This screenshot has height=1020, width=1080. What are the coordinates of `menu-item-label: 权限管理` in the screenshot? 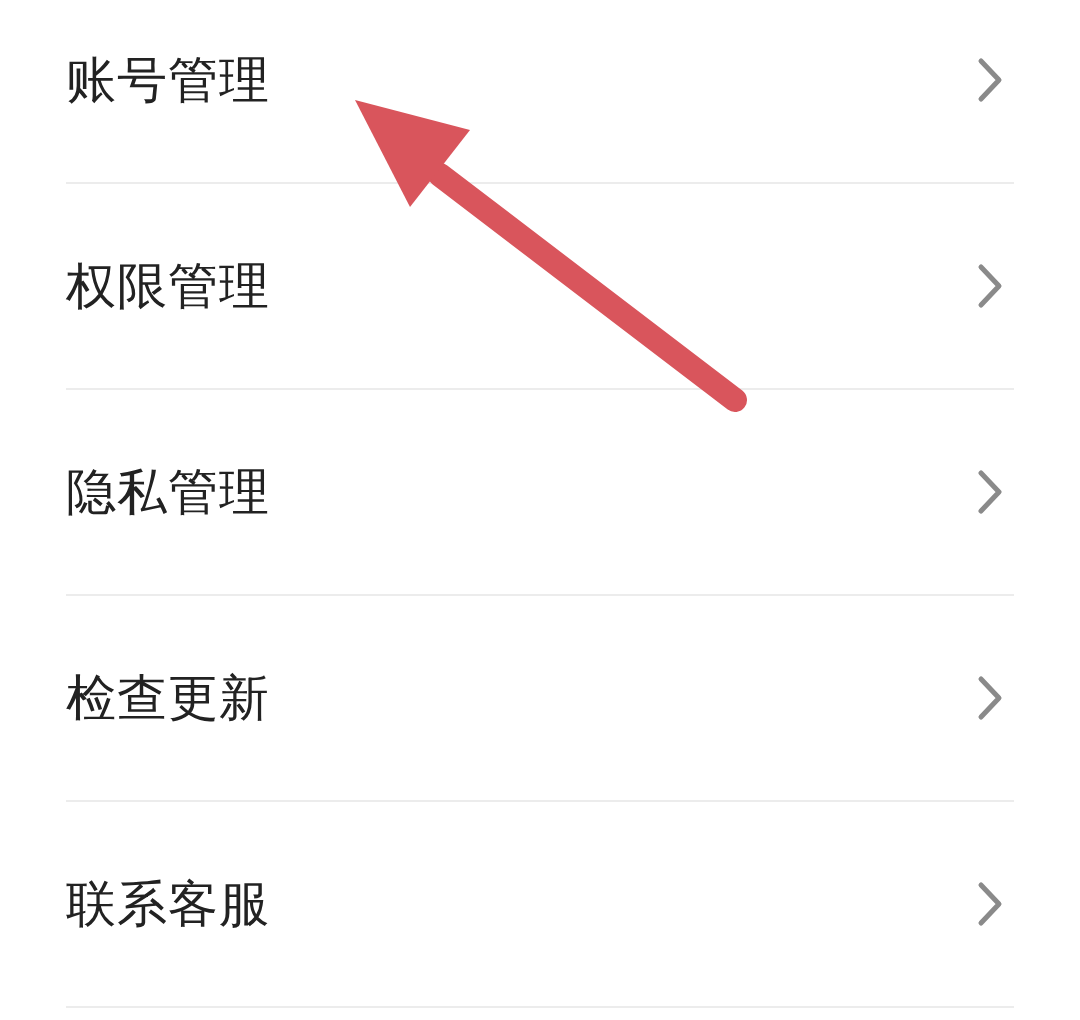 It's located at (168, 286).